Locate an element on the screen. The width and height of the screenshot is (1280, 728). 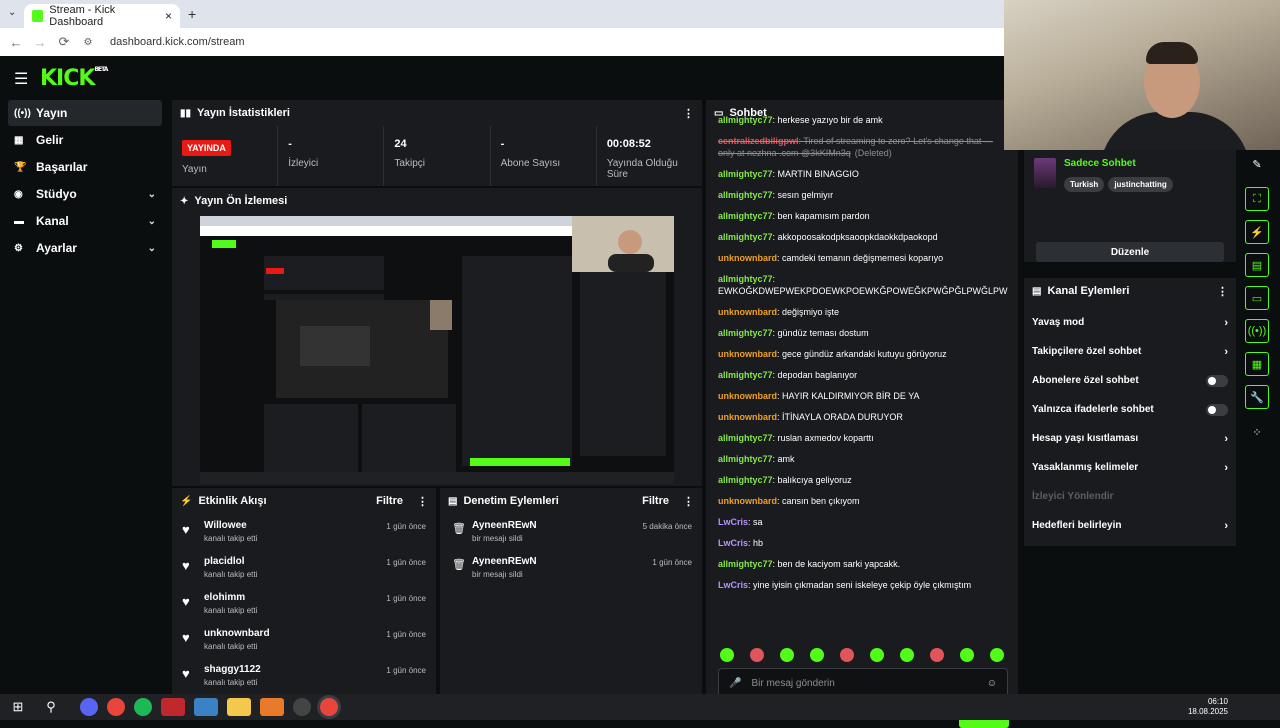
category-name: Sadece Sohbet is located at coordinates (1120, 163).